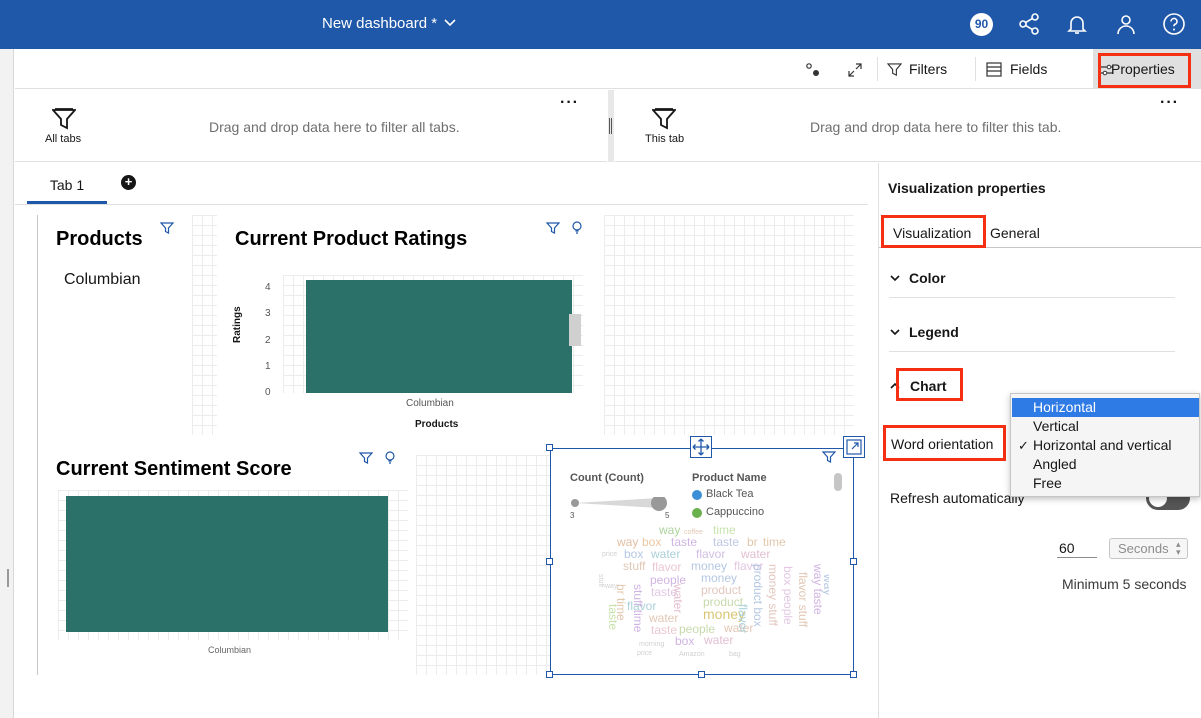 The image size is (1201, 718). Describe the element at coordinates (1015, 233) in the screenshot. I see `tab-general: General` at that location.